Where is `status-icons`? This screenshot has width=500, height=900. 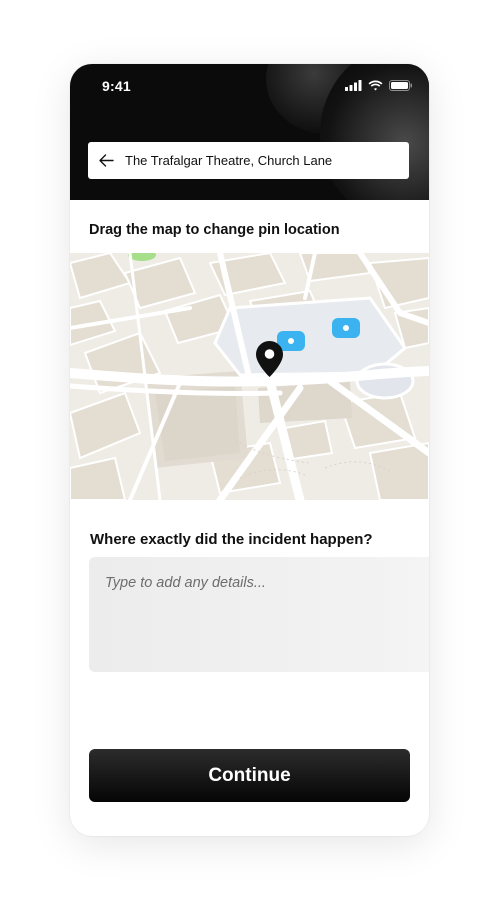 status-icons is located at coordinates (379, 85).